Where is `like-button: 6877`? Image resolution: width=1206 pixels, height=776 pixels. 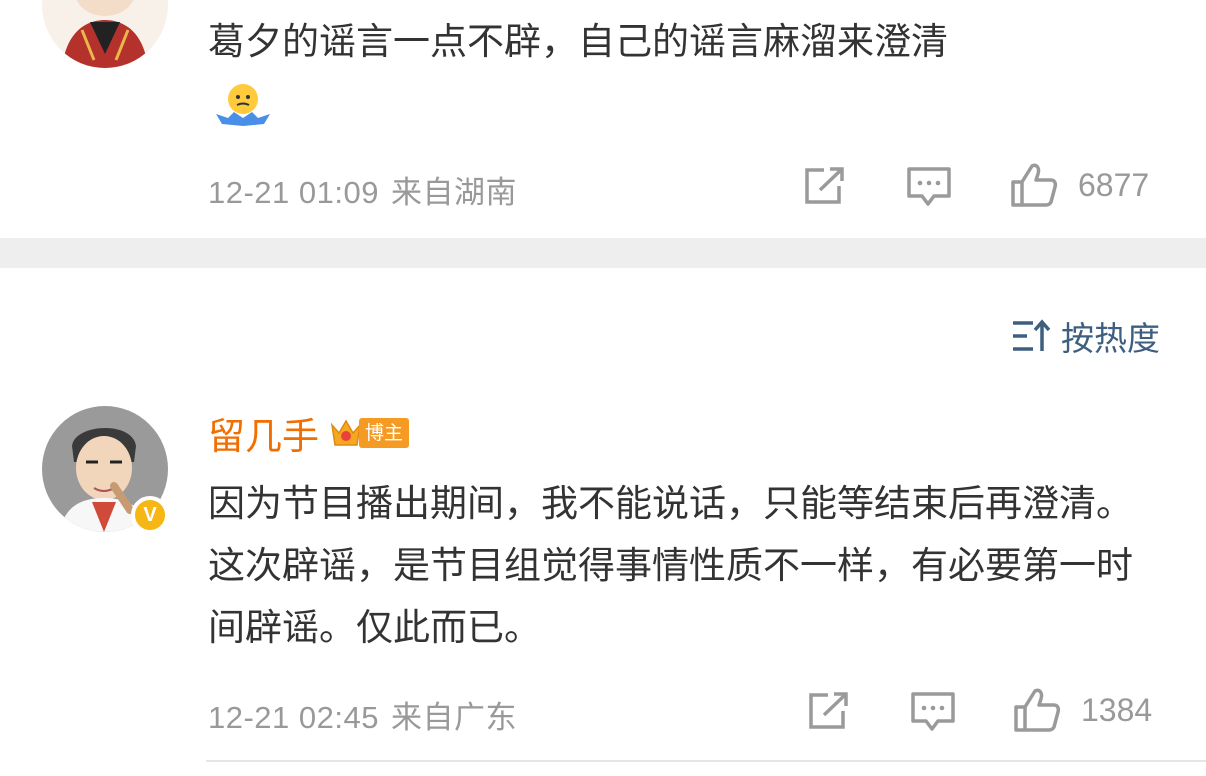 like-button: 6877 is located at coordinates (1079, 185).